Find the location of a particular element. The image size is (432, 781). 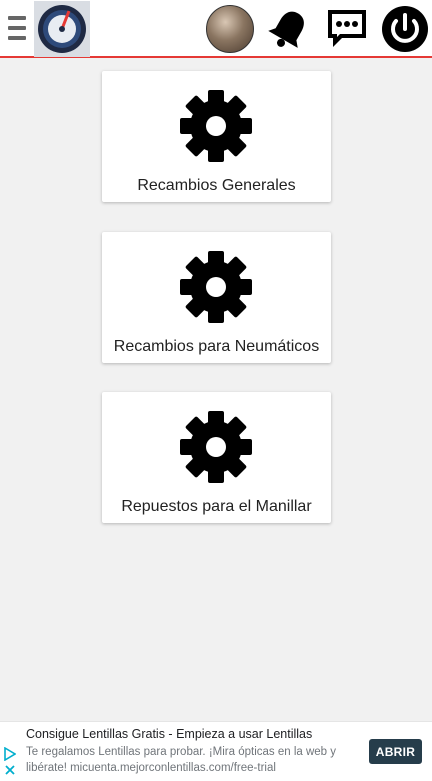

category-card-recambios-generales: Recambios Generales is located at coordinates (216, 136).